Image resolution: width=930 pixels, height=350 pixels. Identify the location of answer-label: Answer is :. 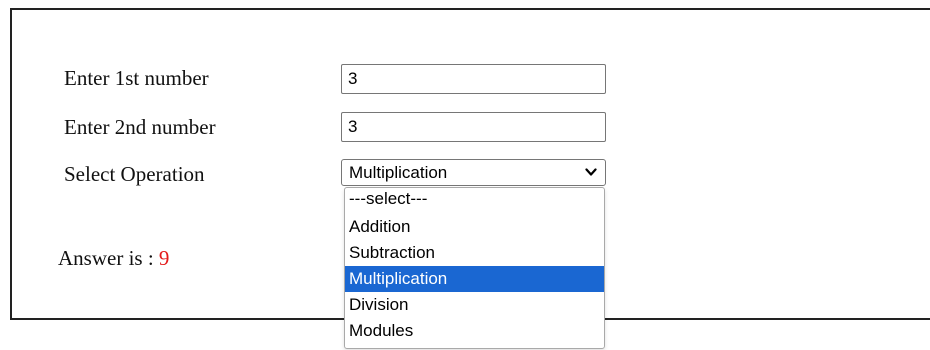
(108, 258).